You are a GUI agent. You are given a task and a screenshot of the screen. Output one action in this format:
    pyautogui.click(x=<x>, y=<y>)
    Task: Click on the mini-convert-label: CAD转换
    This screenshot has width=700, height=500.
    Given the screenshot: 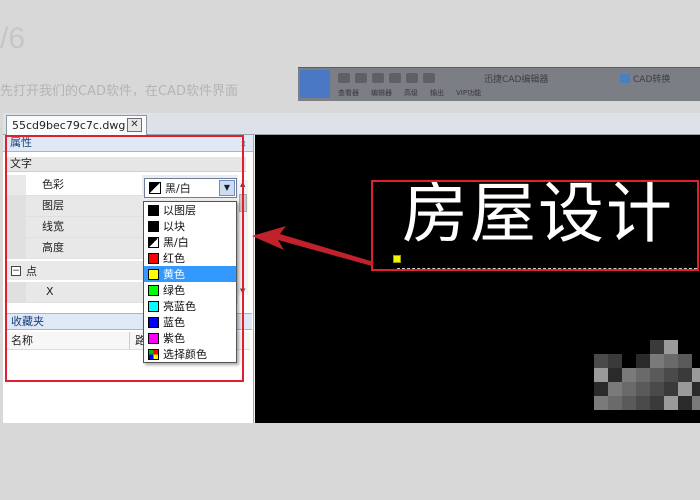 What is the action you would take?
    pyautogui.click(x=645, y=78)
    